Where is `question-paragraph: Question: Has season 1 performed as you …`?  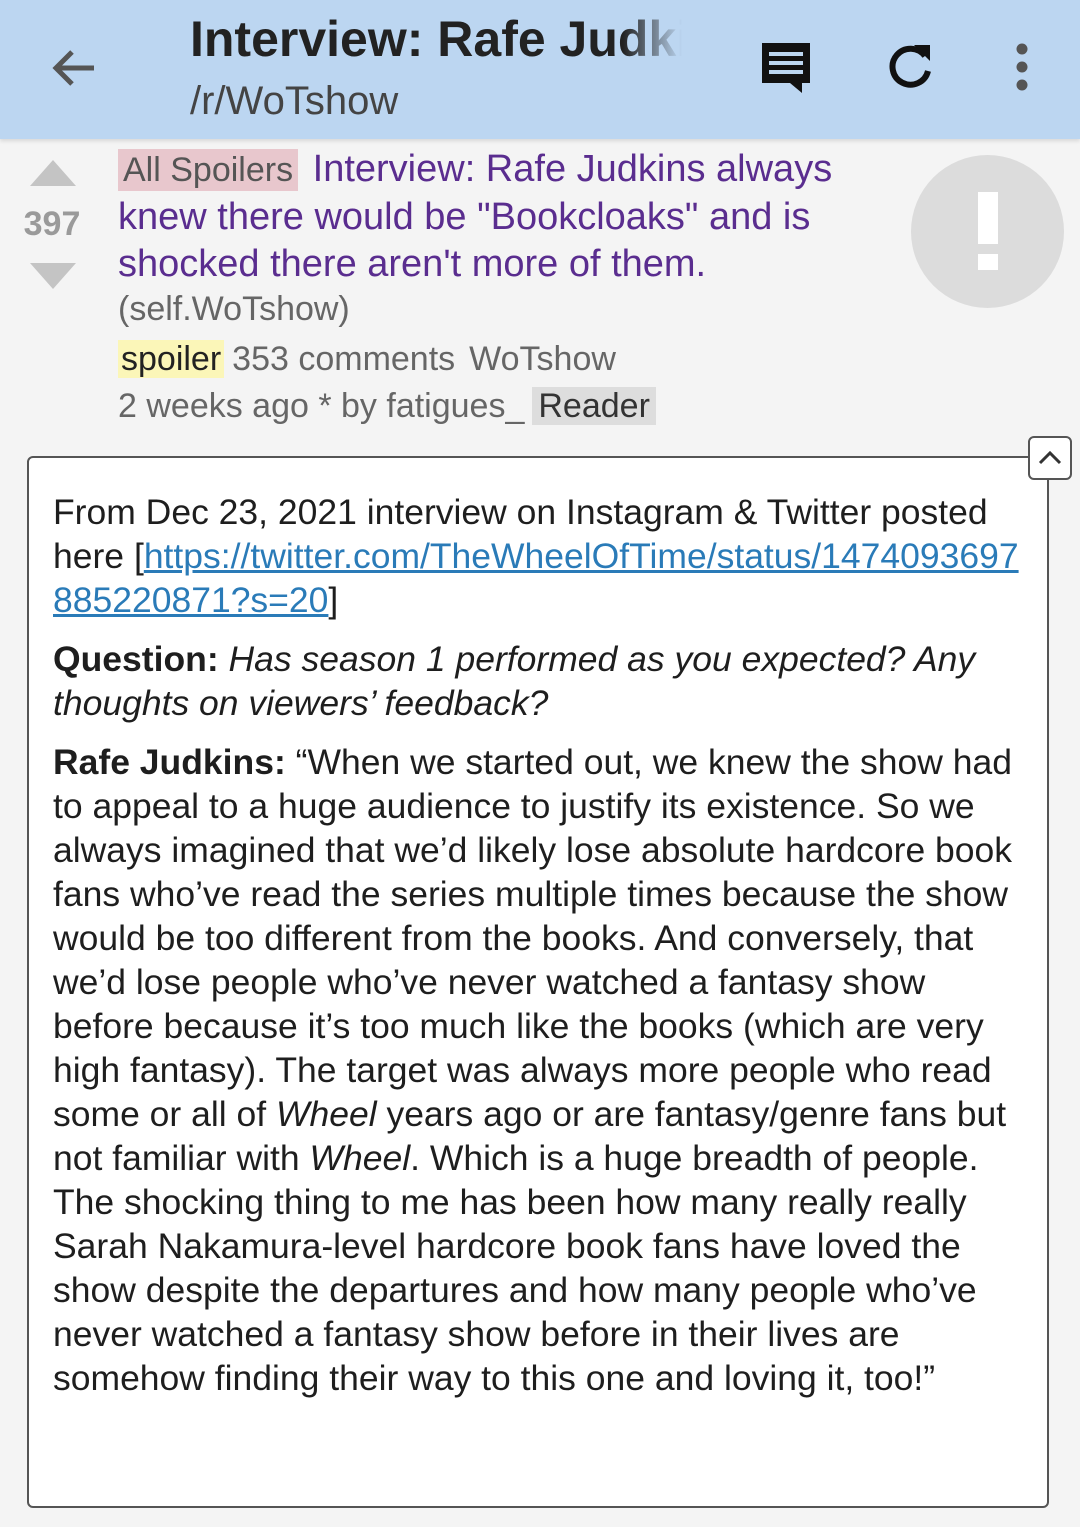 question-paragraph: Question: Has season 1 performed as you … is located at coordinates (543, 681).